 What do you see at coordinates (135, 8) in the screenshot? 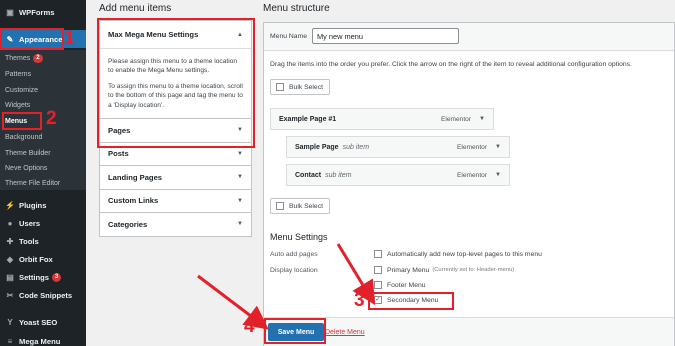
I see `add-menu-items-heading: Add menu items` at bounding box center [135, 8].